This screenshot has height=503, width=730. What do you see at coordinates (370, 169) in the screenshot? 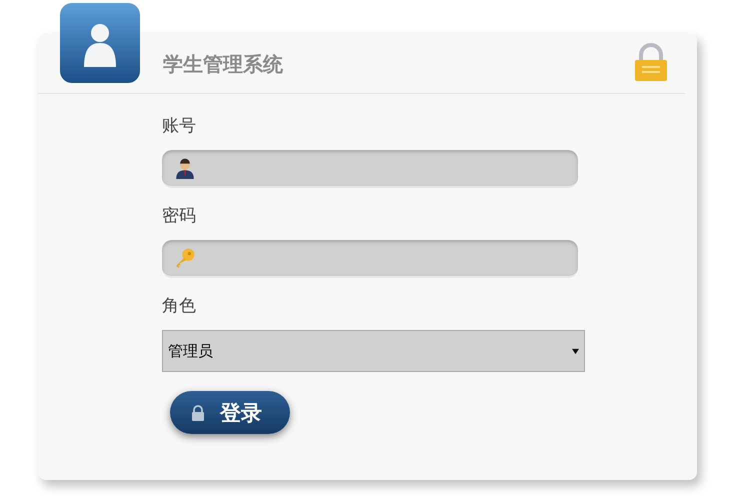
I see `username-field` at bounding box center [370, 169].